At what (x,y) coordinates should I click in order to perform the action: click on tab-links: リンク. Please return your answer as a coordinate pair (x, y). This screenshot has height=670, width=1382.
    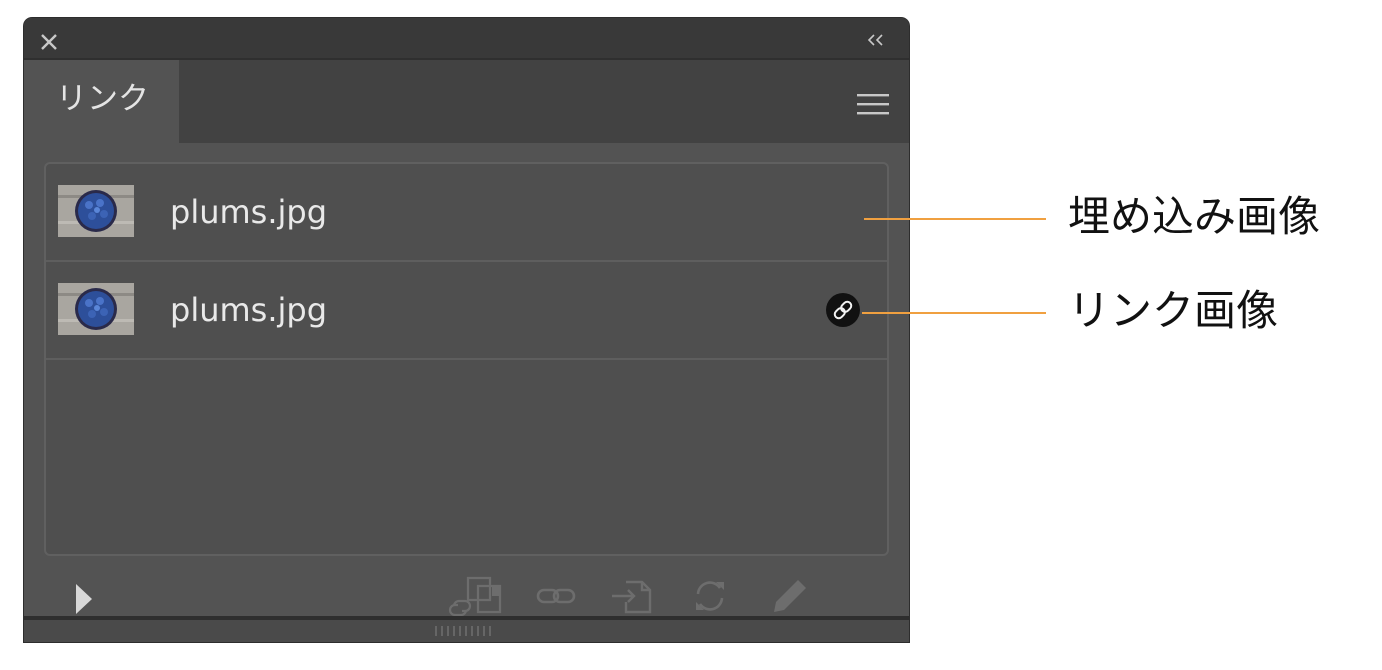
    Looking at the image, I should click on (101, 101).